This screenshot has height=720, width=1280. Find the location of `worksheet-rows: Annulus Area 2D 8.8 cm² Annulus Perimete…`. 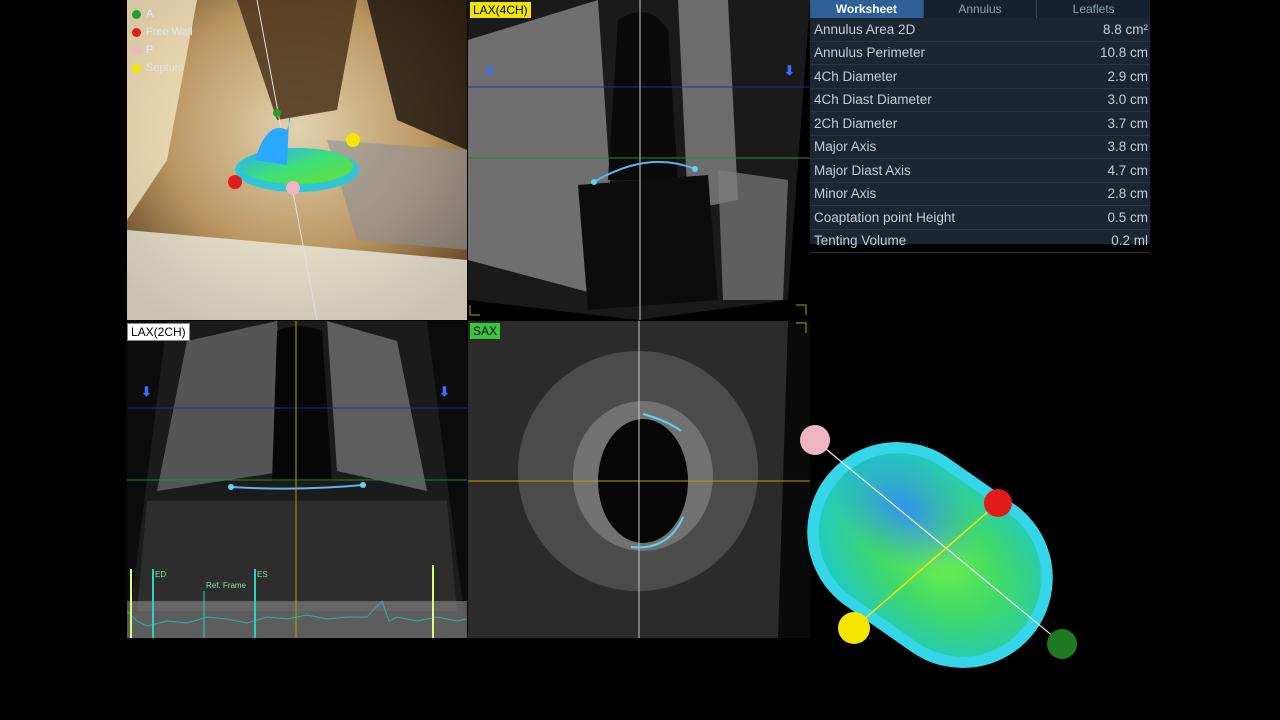

worksheet-rows: Annulus Area 2D 8.8 cm² Annulus Perimete… is located at coordinates (980, 135).